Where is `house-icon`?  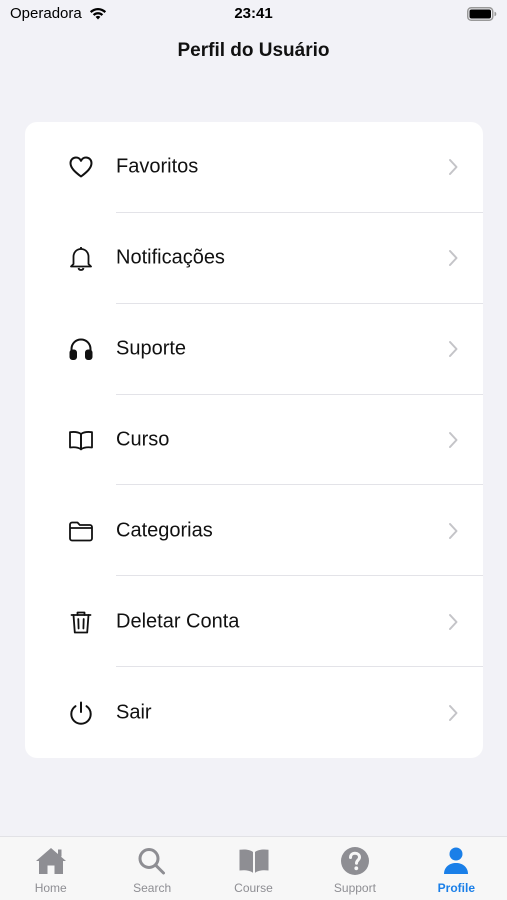
house-icon is located at coordinates (51, 861).